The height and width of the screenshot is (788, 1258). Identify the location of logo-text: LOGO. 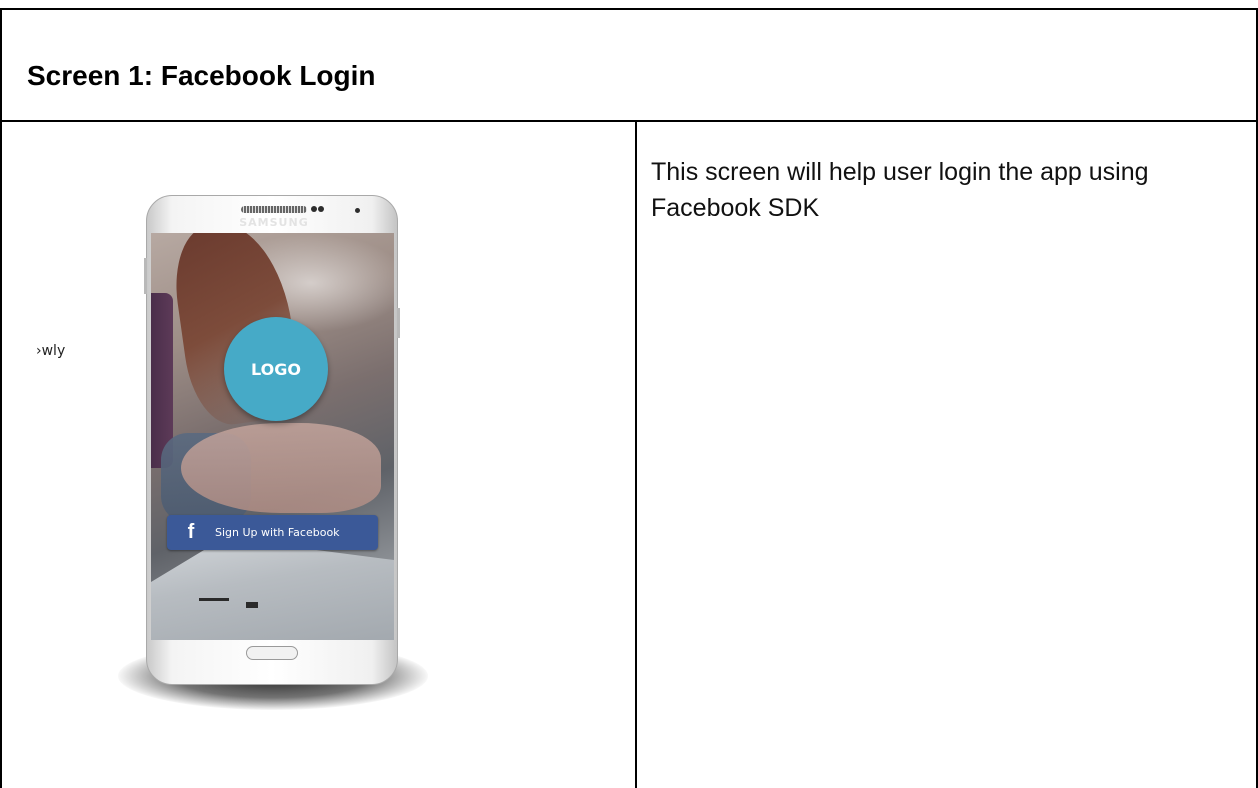
(276, 369).